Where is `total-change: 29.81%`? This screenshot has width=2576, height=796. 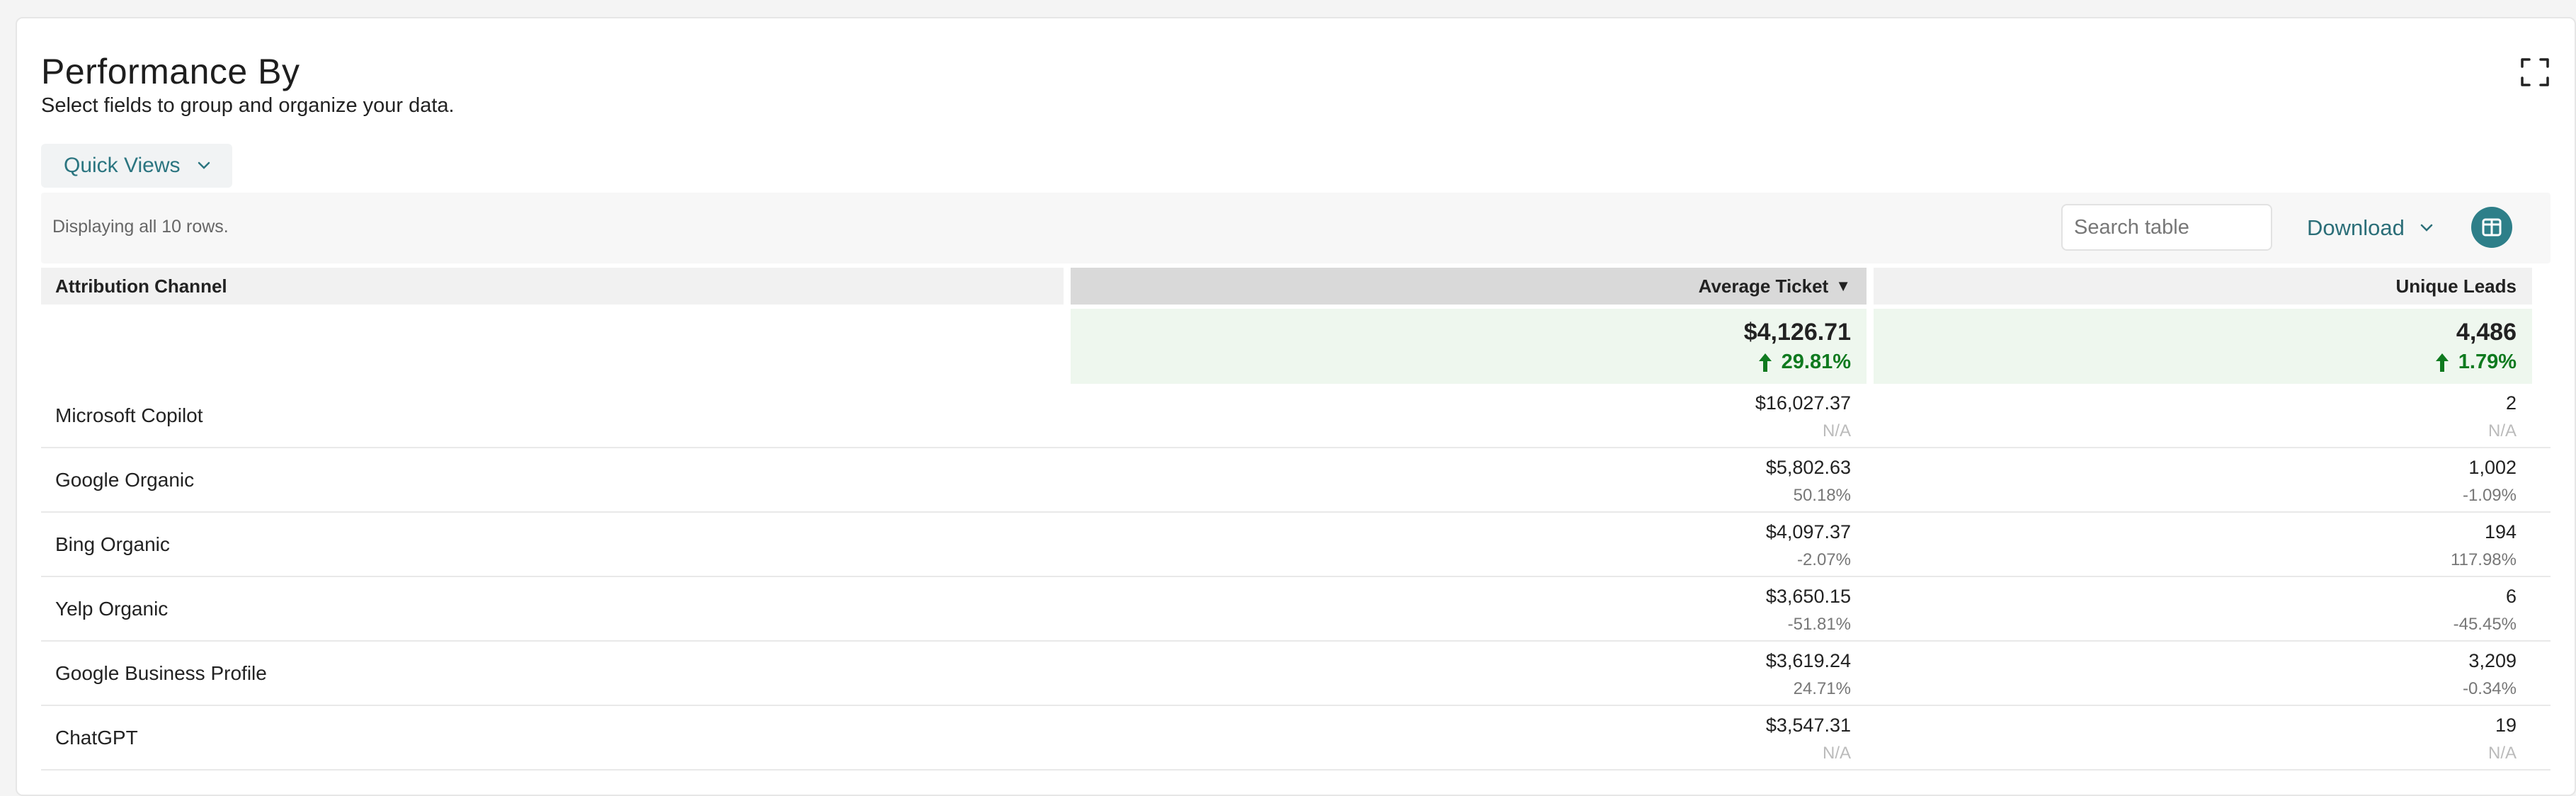 total-change: 29.81% is located at coordinates (1461, 362).